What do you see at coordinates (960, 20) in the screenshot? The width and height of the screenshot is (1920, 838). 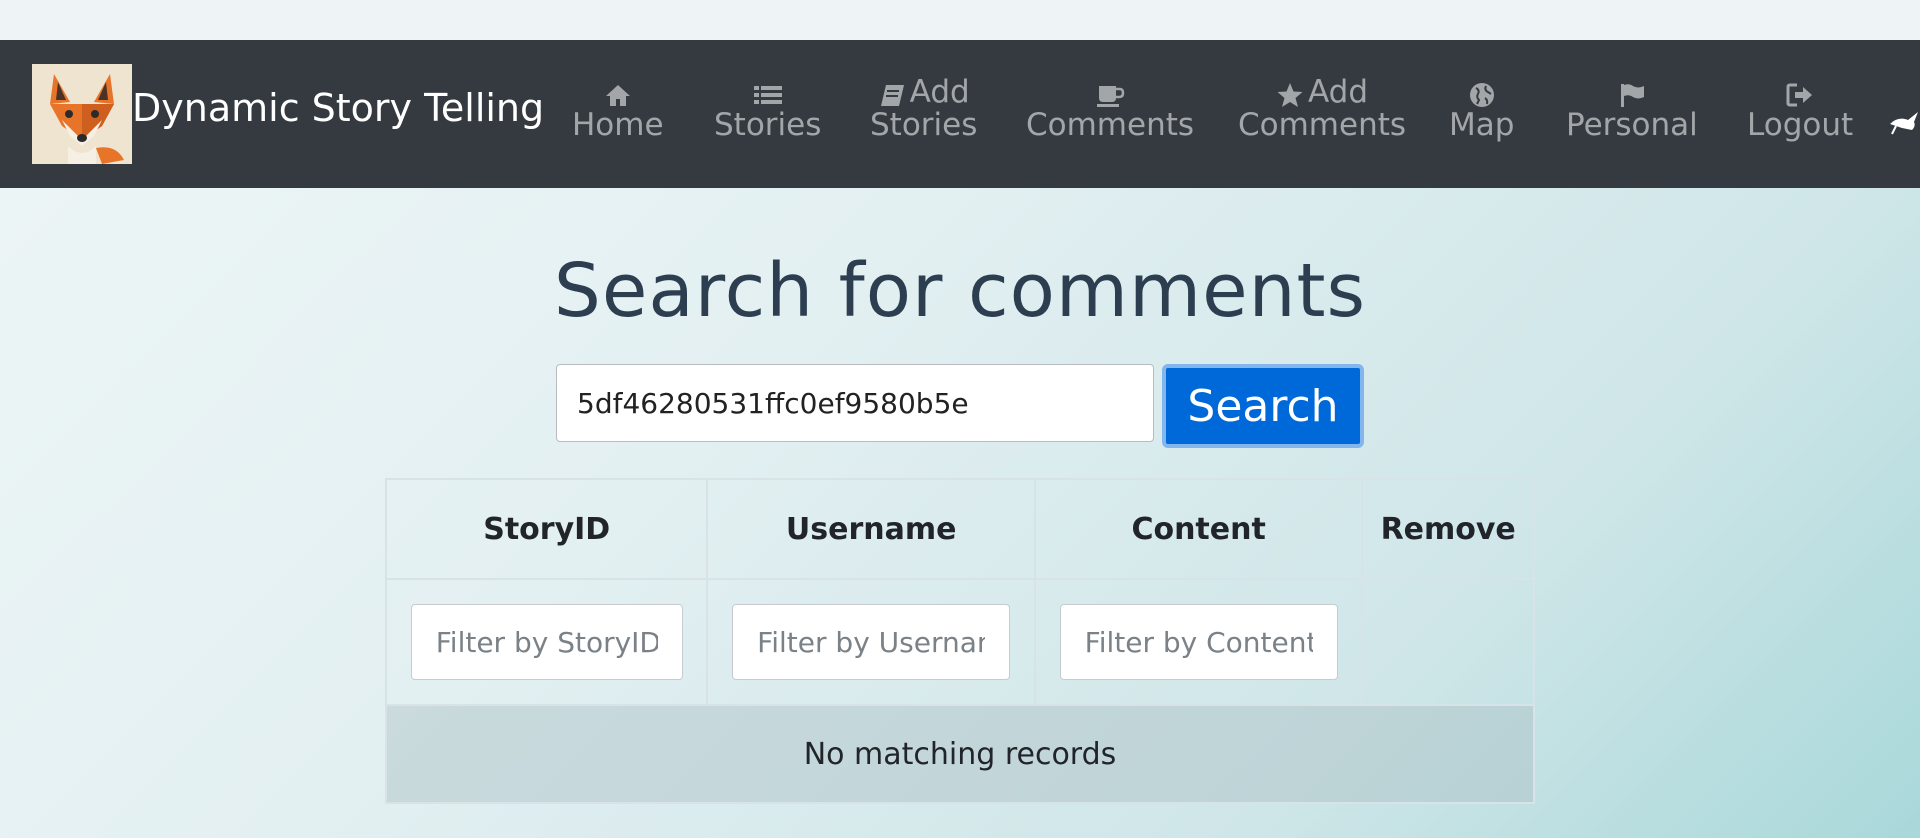 I see `top-strip` at bounding box center [960, 20].